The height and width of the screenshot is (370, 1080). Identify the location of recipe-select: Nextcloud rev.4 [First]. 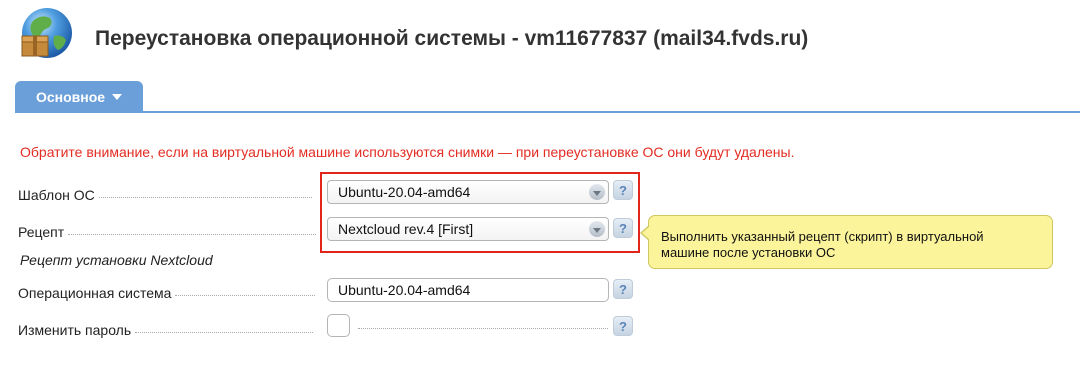
(468, 229).